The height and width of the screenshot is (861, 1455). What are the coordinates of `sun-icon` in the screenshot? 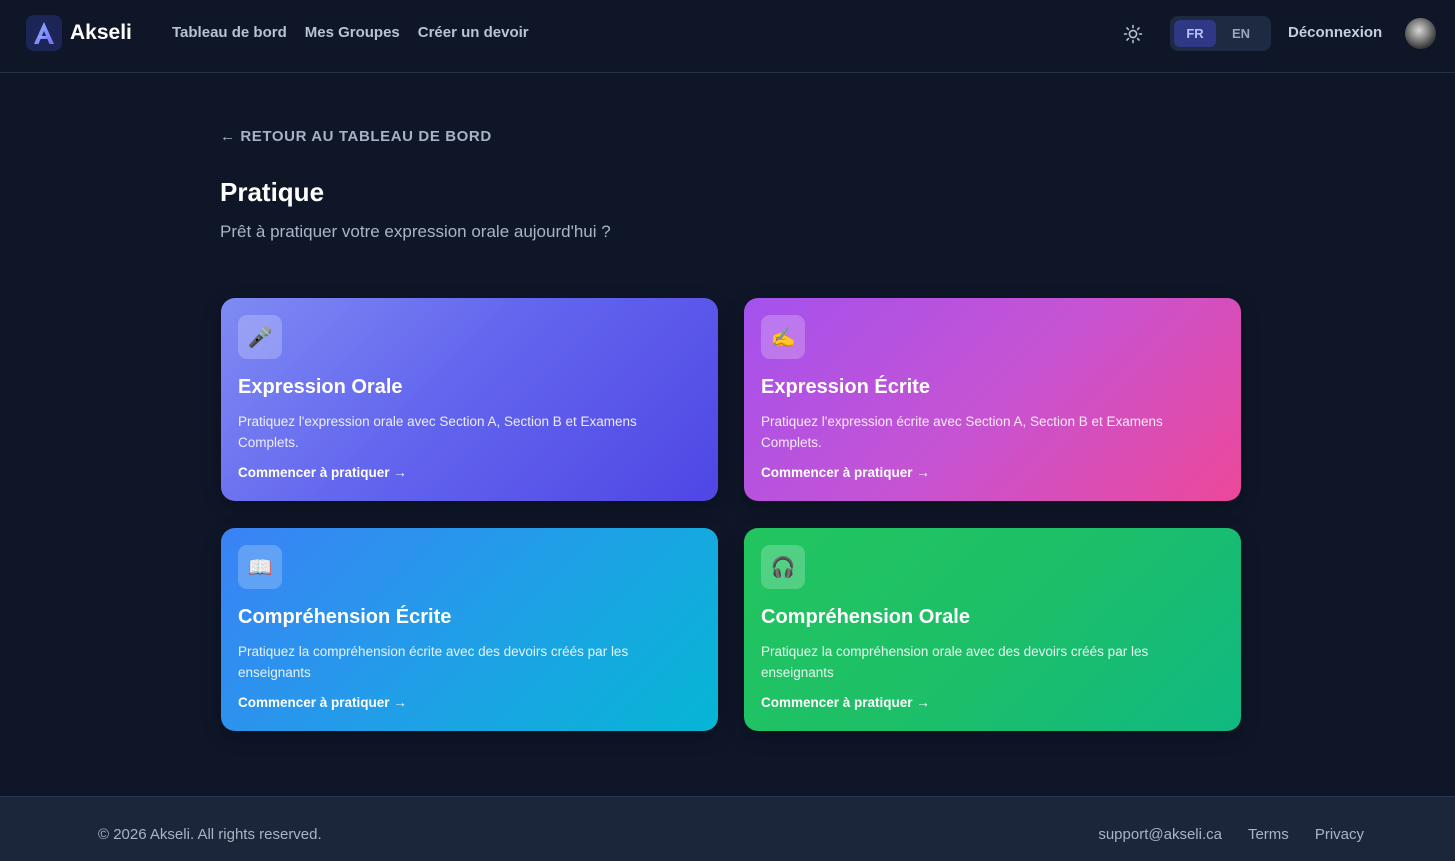 It's located at (1133, 34).